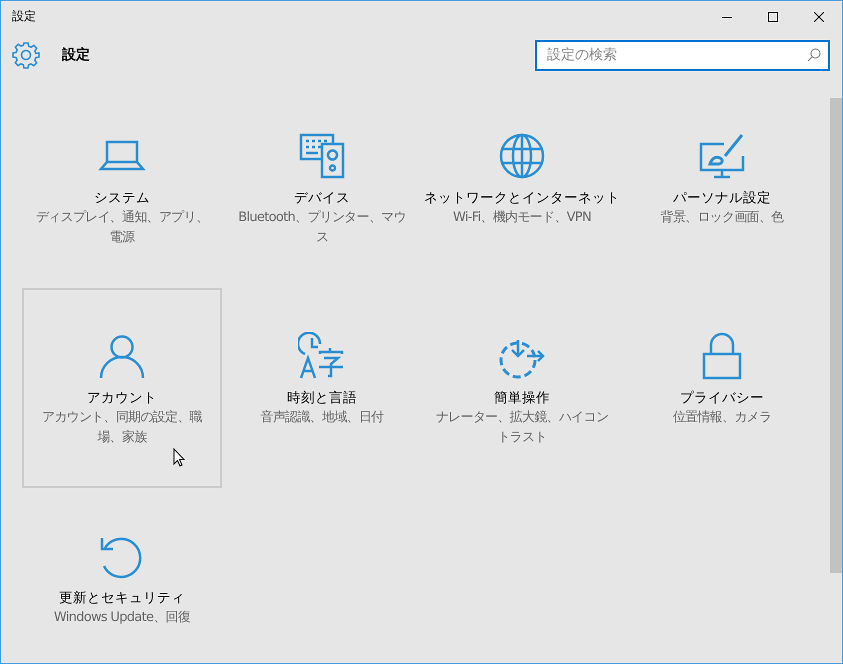  I want to click on tile-description: Bluetooth、プリンター、マウス, so click(322, 228).